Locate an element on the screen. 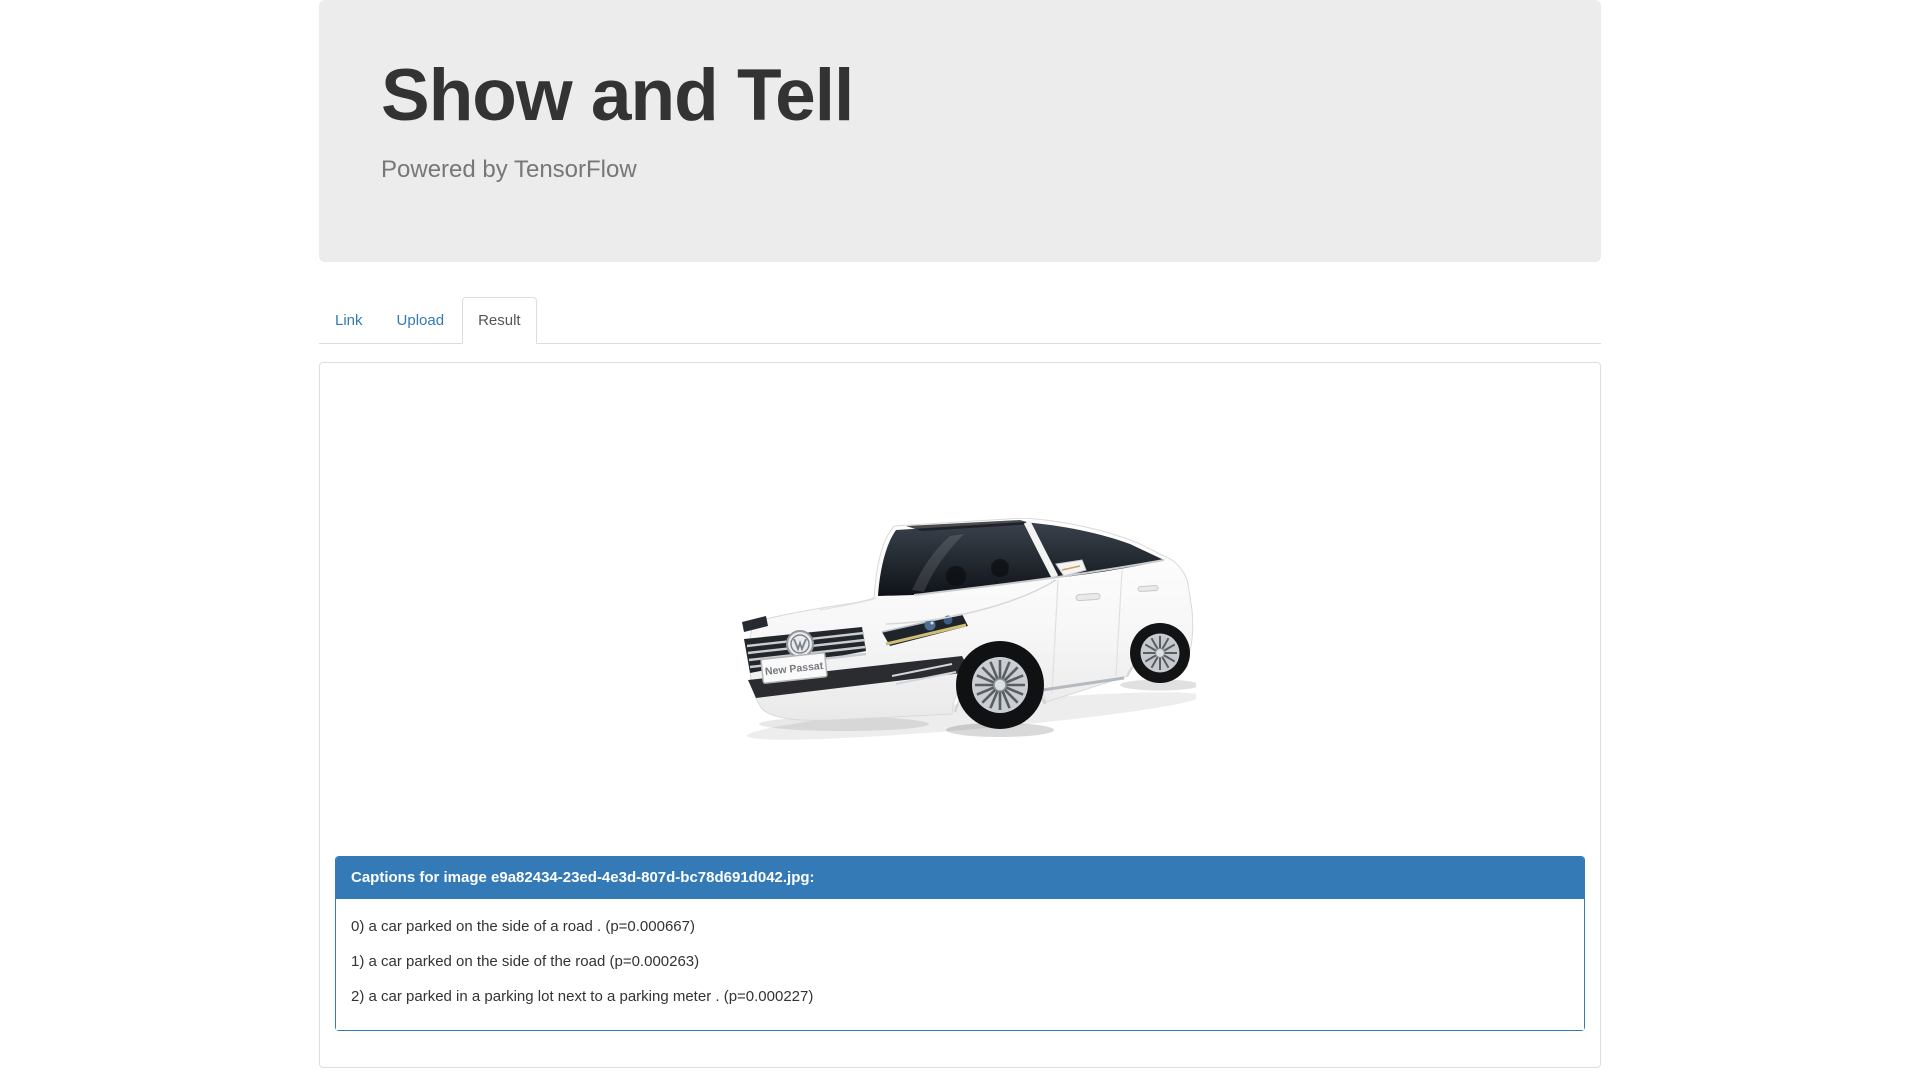  page-title: Show and Tell is located at coordinates (617, 95).